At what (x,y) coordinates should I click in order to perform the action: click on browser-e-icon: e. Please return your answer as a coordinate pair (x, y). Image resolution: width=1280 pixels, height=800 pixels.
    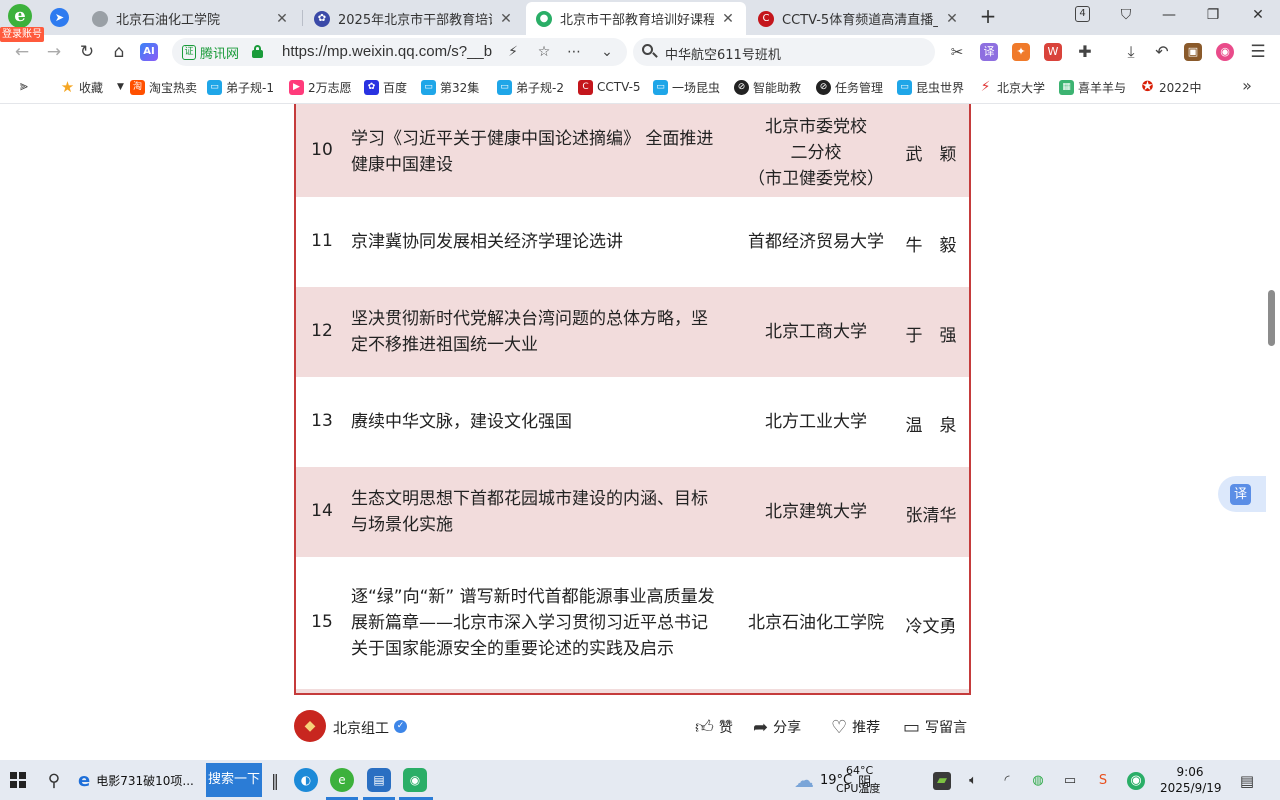
    Looking at the image, I should click on (342, 780).